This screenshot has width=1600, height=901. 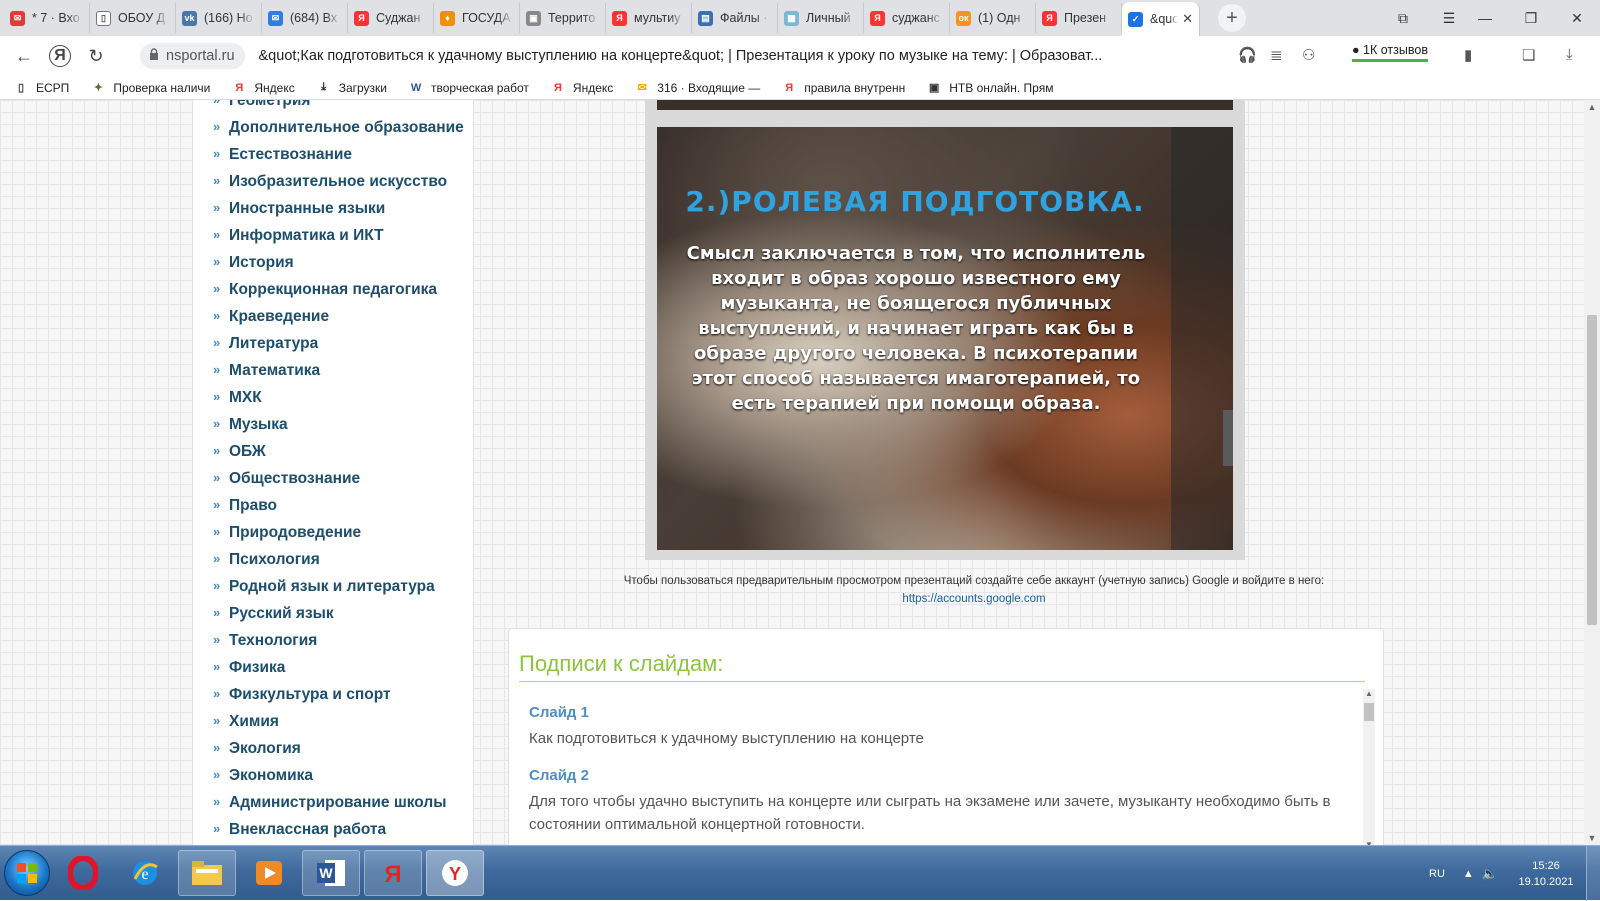 I want to click on browser-tab: Ямультиу, so click(x=649, y=18).